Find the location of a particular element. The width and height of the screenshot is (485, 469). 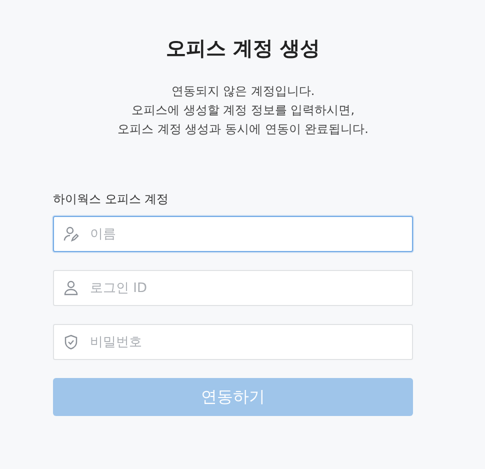

description-text: 오피스 계정 생성과 동시에 연동이 완료됩니다. is located at coordinates (243, 129).